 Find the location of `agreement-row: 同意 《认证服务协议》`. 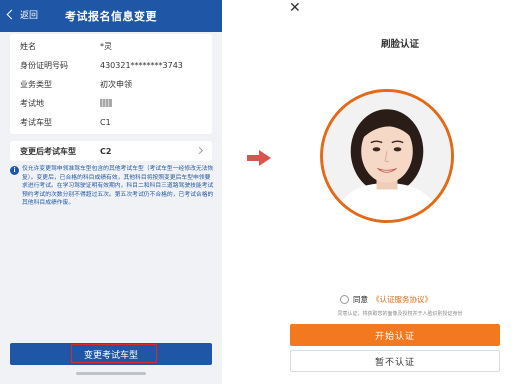

agreement-row: 同意 《认证服务协议》 is located at coordinates (386, 299).